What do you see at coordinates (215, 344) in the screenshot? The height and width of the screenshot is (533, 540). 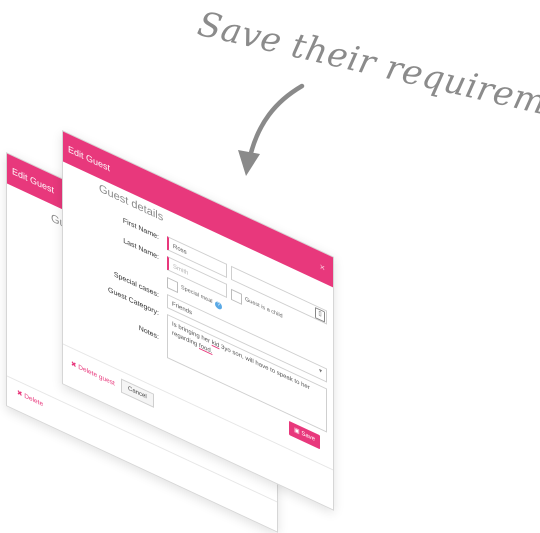 I see `notes-text-2: kid` at bounding box center [215, 344].